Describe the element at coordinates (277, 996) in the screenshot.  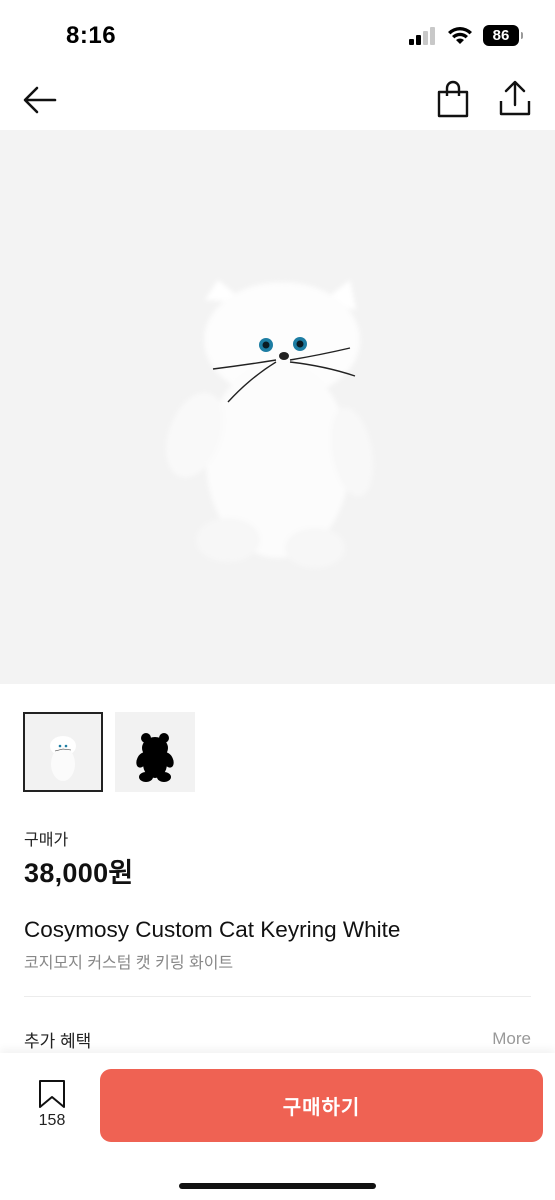
I see `section-divider` at that location.